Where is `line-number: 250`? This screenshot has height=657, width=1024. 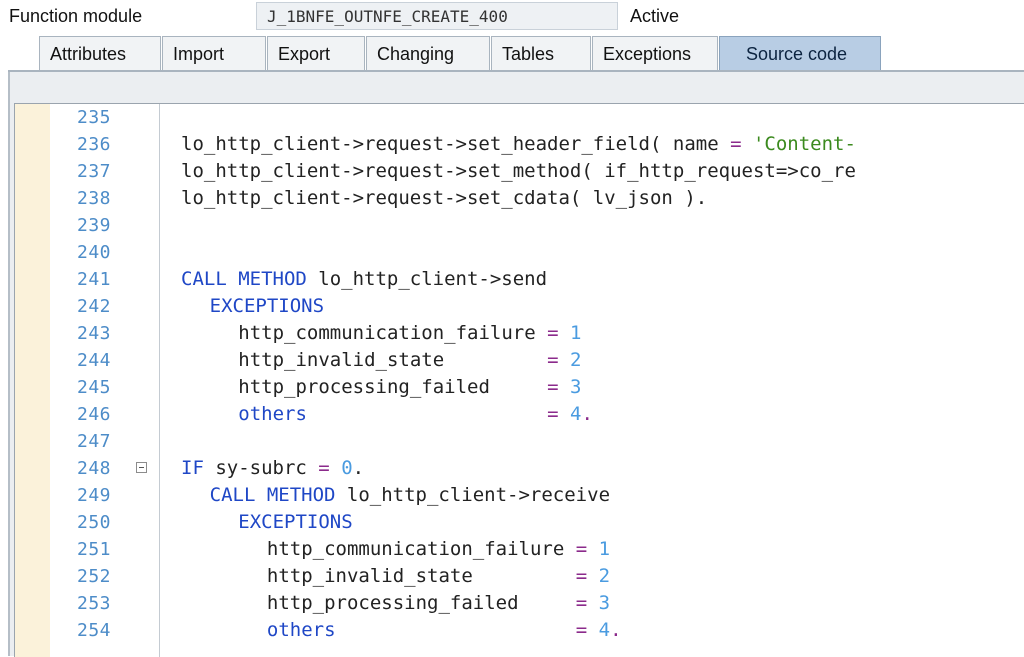 line-number: 250 is located at coordinates (93, 522).